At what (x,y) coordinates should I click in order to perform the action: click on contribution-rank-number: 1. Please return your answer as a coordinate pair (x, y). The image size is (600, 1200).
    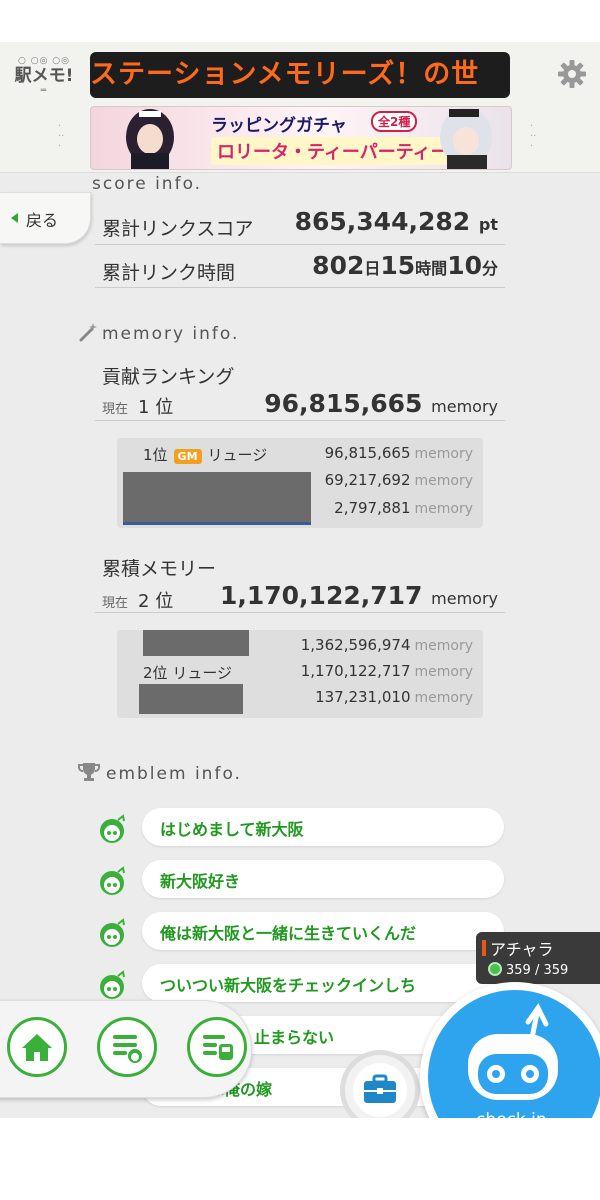
    Looking at the image, I should click on (144, 407).